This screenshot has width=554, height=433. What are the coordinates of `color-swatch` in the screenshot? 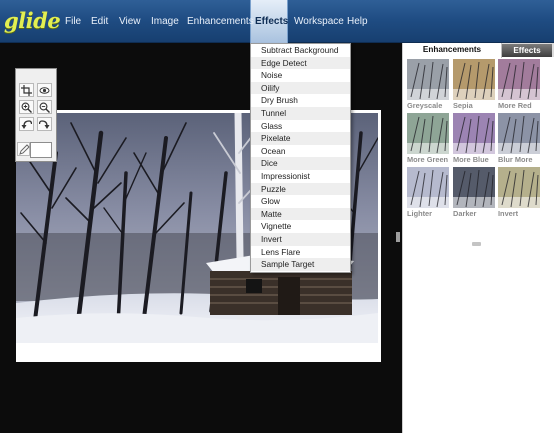 It's located at (41, 150).